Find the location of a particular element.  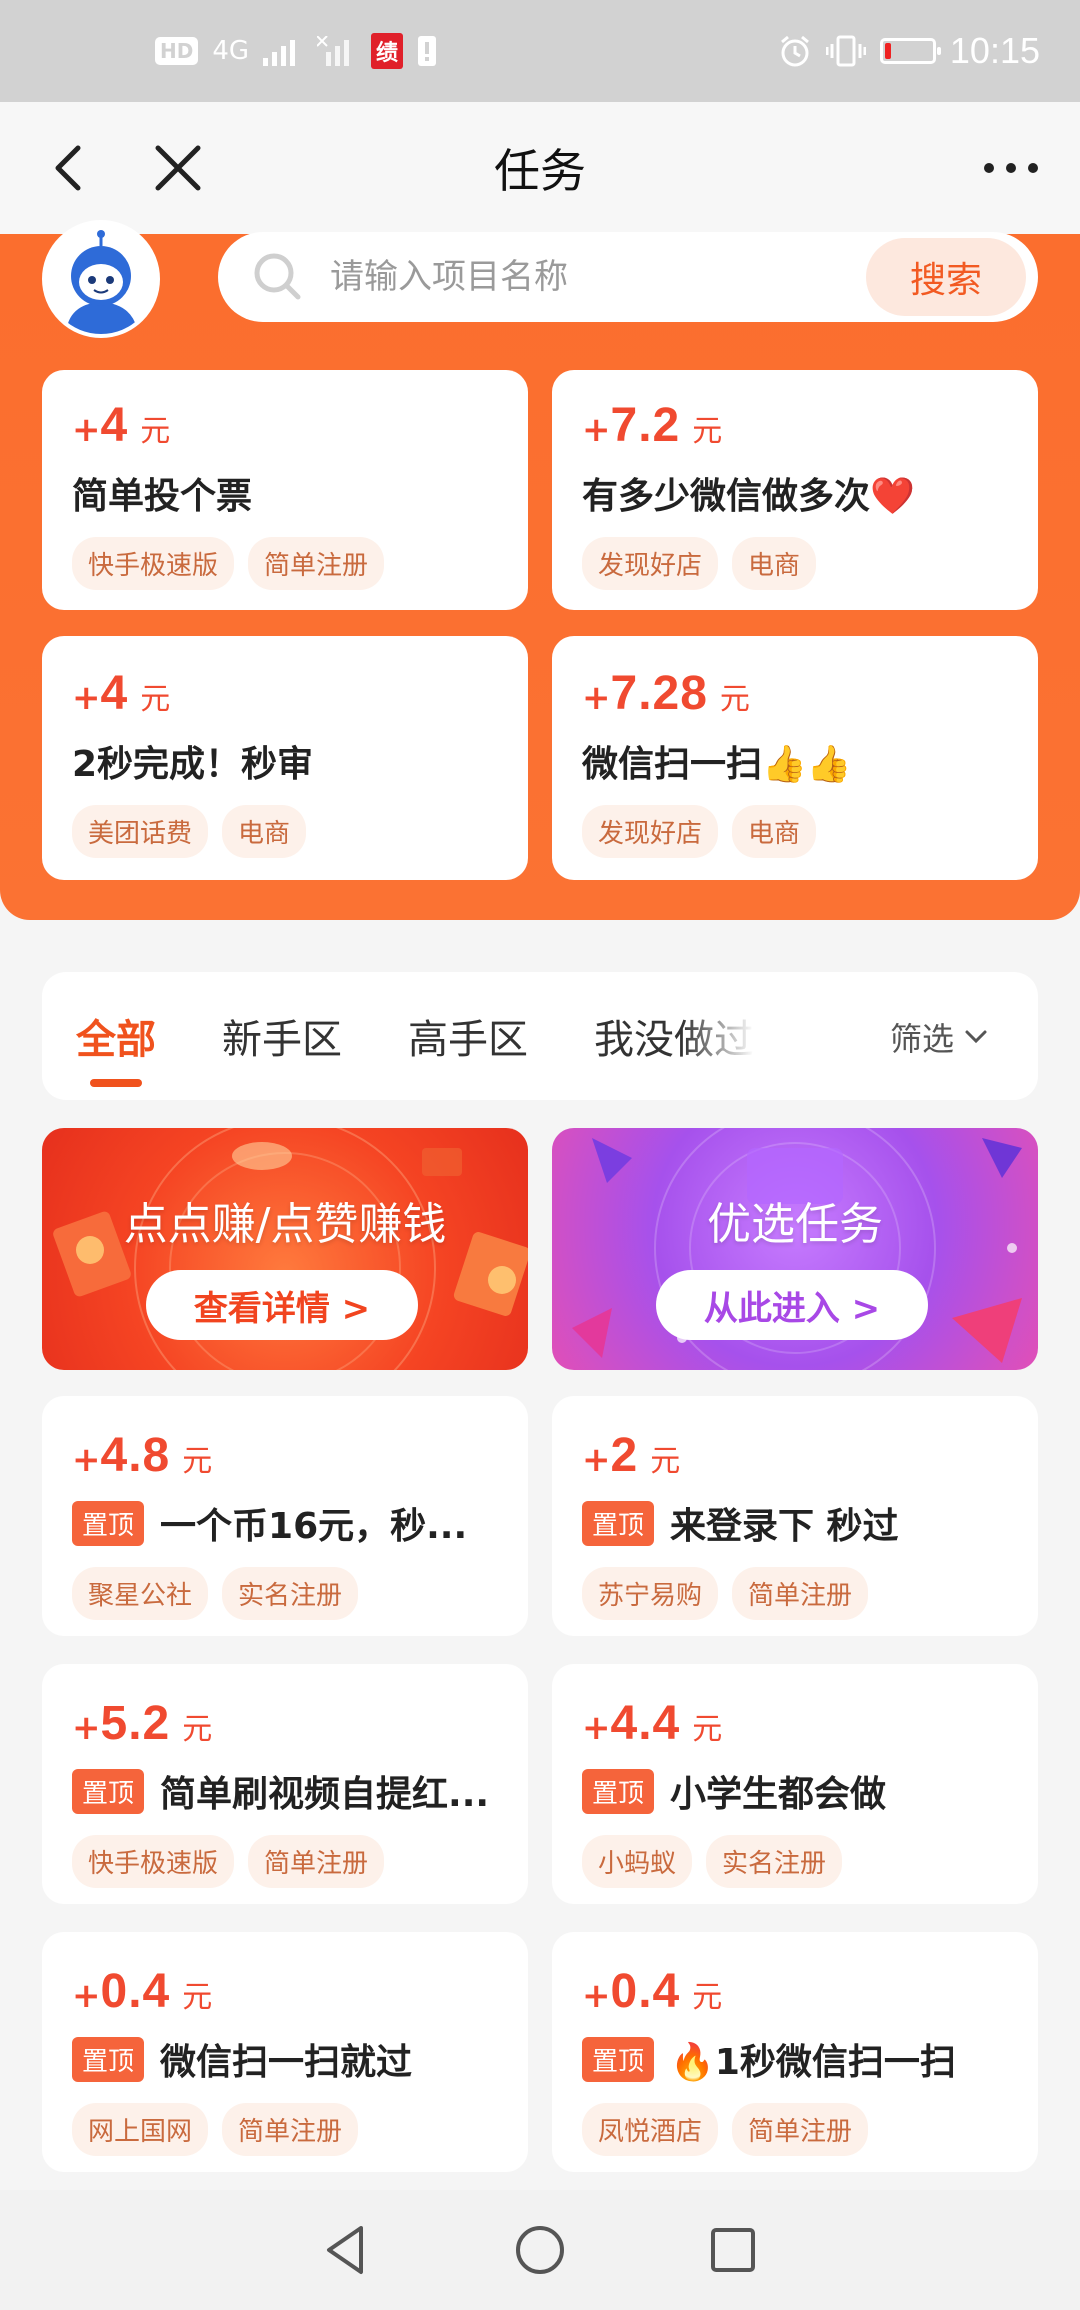

filter-button: 筛选 is located at coordinates (939, 1037).